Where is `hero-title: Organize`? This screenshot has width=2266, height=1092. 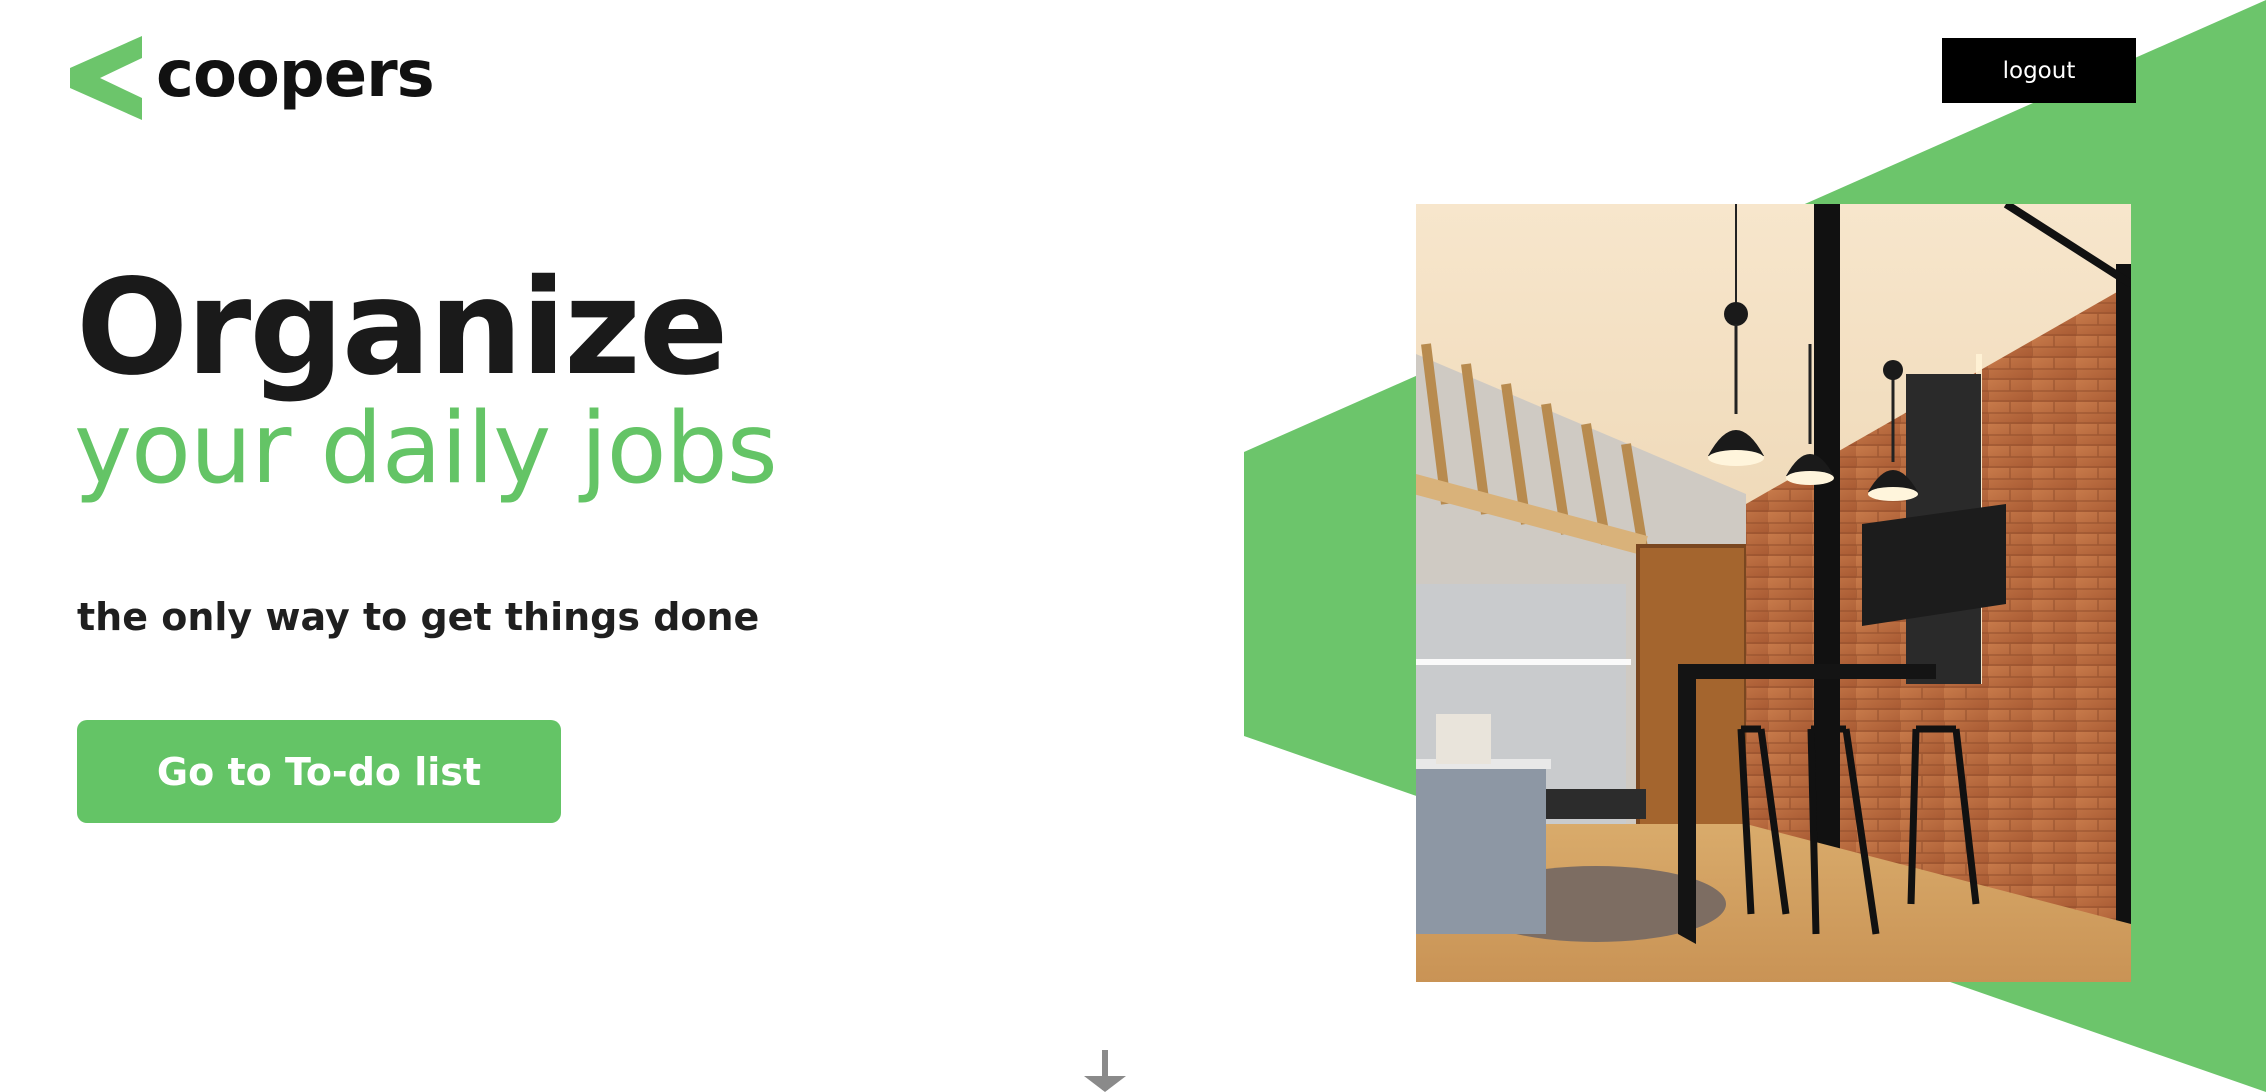
hero-title: Organize is located at coordinates (402, 328).